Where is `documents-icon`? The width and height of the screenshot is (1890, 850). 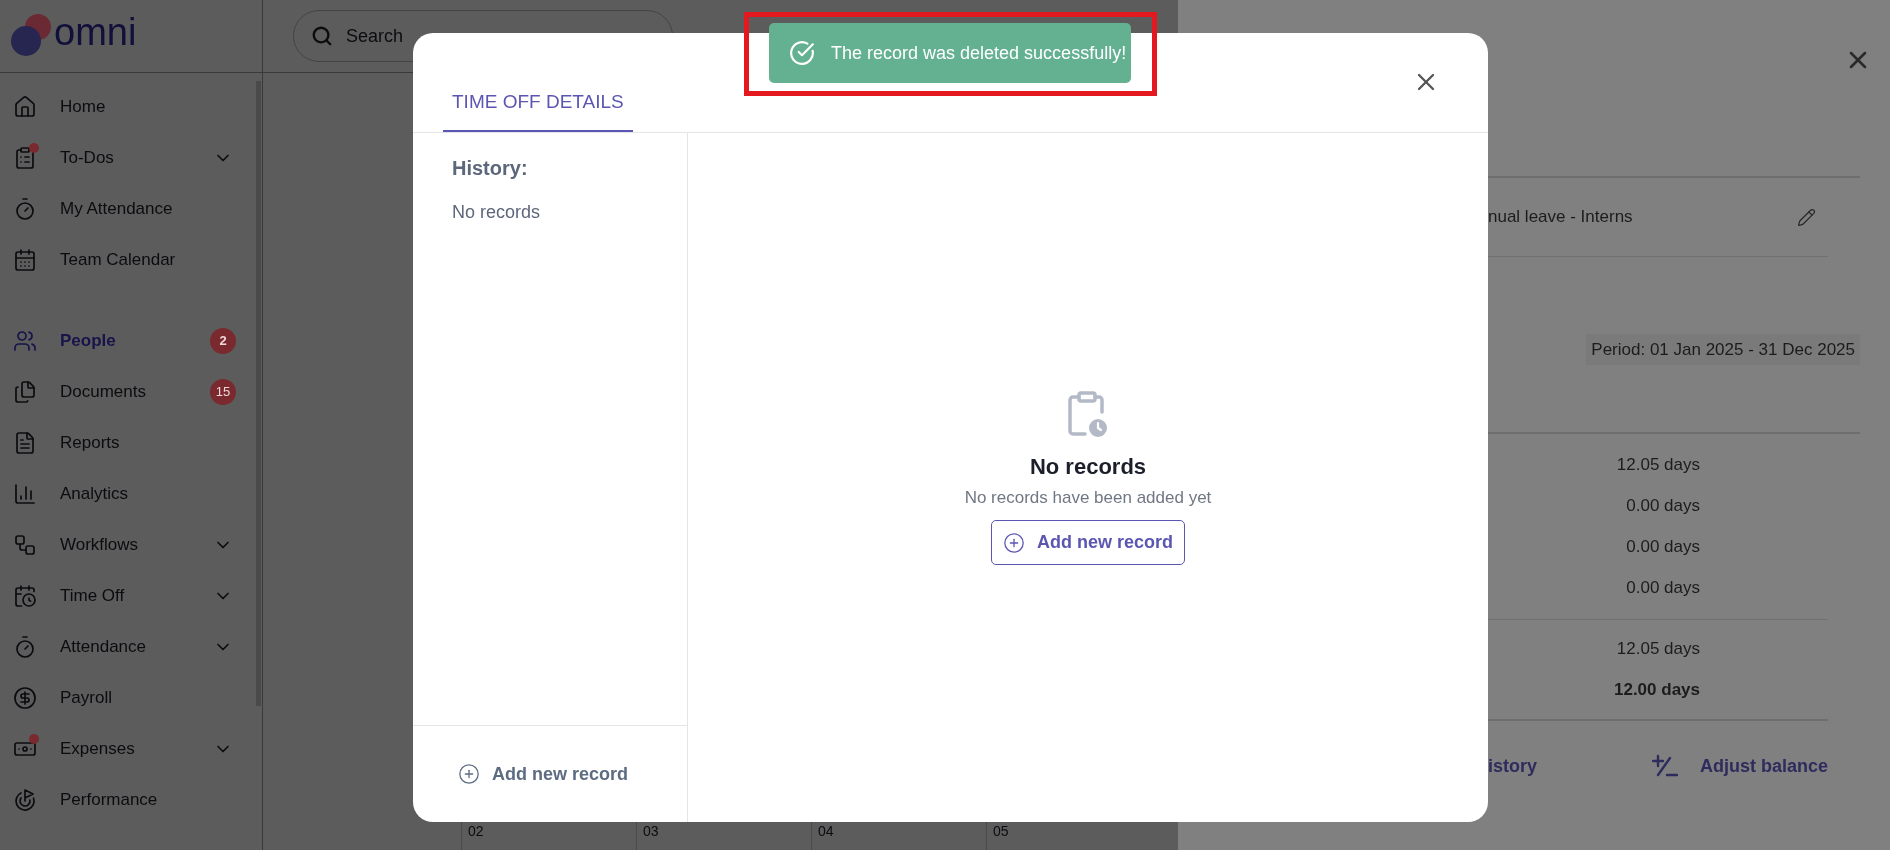
documents-icon is located at coordinates (25, 391).